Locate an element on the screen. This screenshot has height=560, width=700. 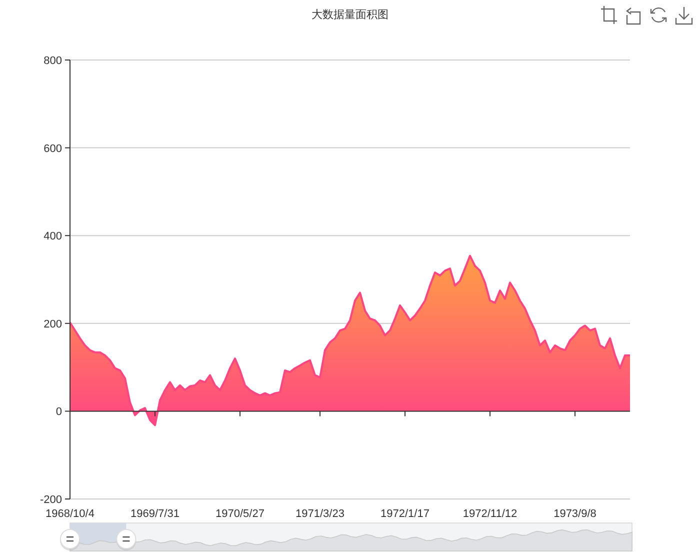
y-axis-label: 800 is located at coordinates (53, 61).